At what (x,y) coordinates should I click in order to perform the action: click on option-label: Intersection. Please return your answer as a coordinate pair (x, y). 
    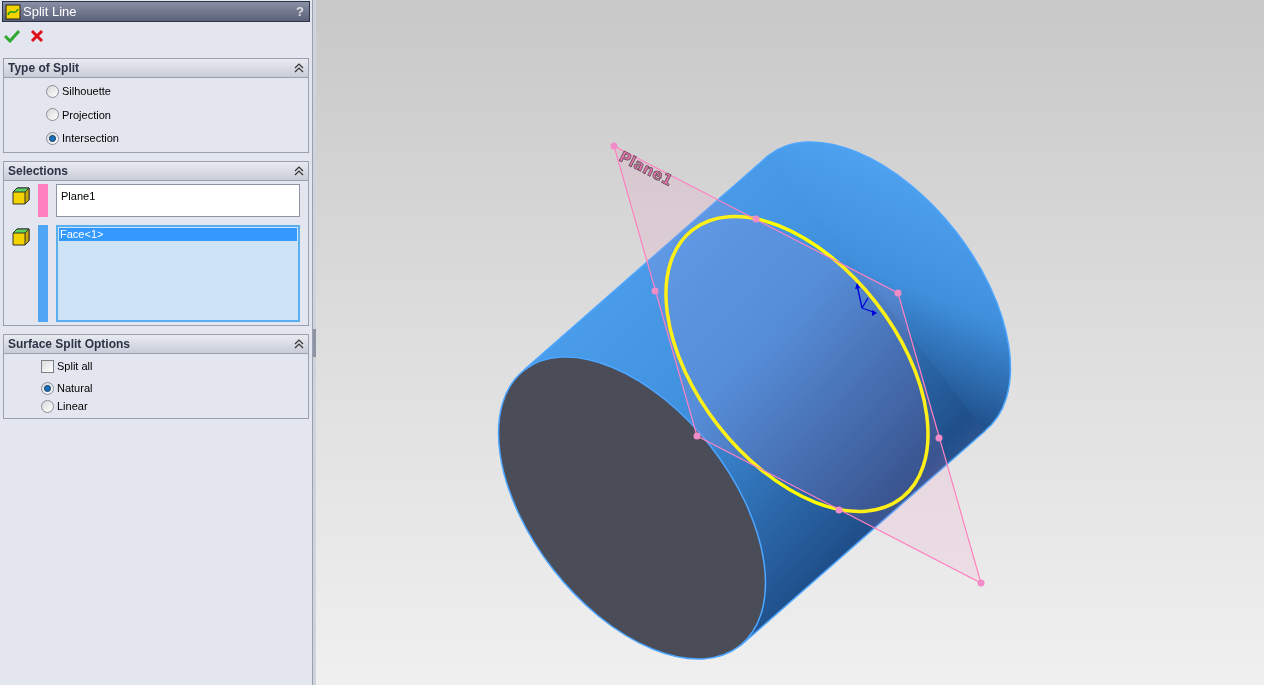
    Looking at the image, I should click on (90, 138).